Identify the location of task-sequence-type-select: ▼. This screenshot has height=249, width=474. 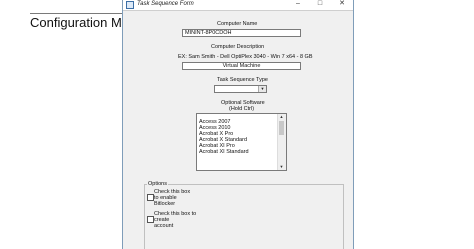
(240, 89).